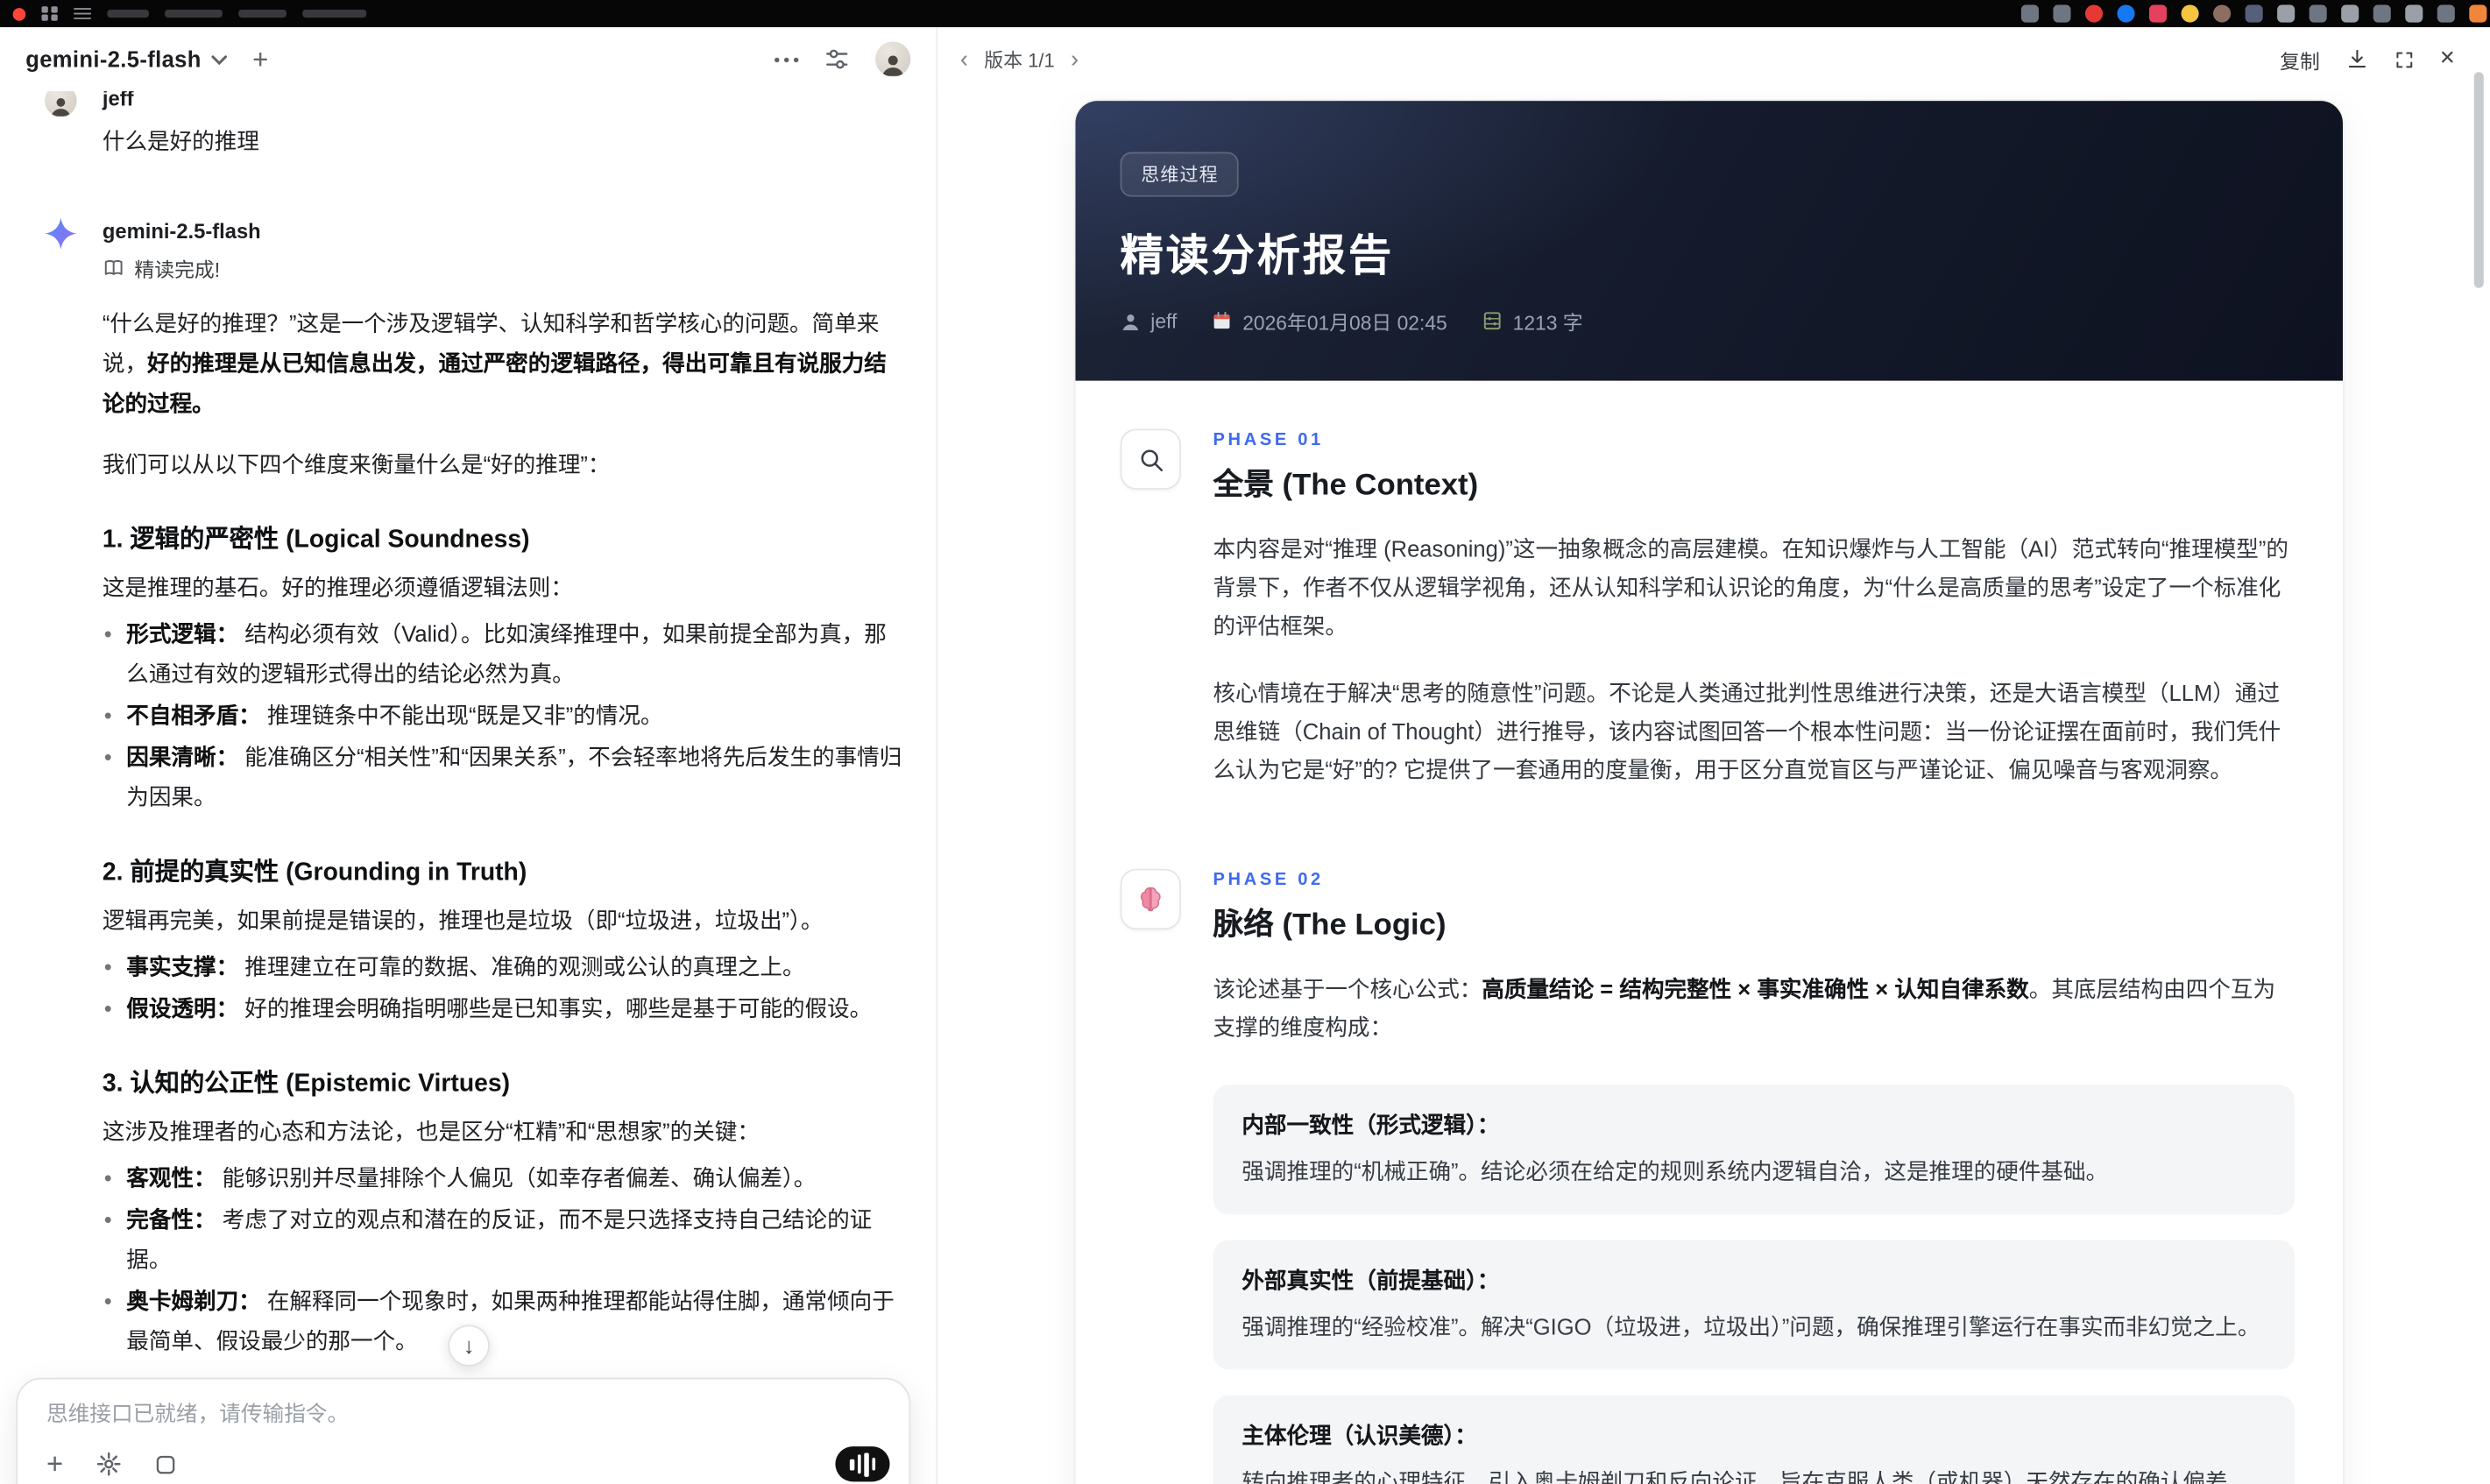 This screenshot has height=1484, width=2490. What do you see at coordinates (505, 1009) in the screenshot?
I see `list-item: 假设透明： 好的推理会明确指明哪些是已知事实，哪些是基于可能的假设。` at bounding box center [505, 1009].